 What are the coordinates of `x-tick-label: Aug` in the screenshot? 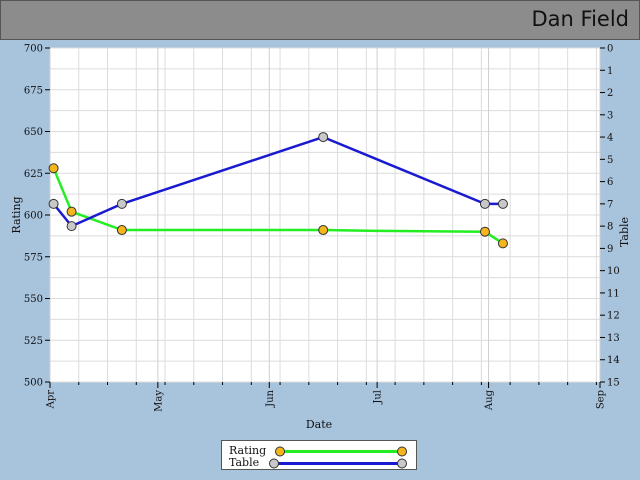 It's located at (489, 400).